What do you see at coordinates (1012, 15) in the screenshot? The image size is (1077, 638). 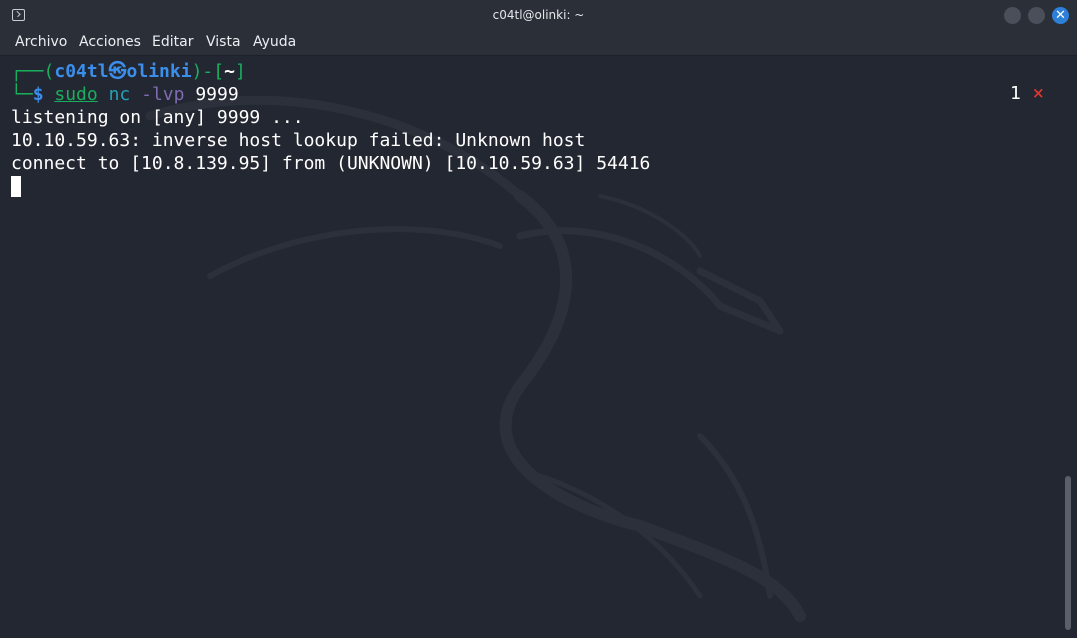 I see `minimize-button` at bounding box center [1012, 15].